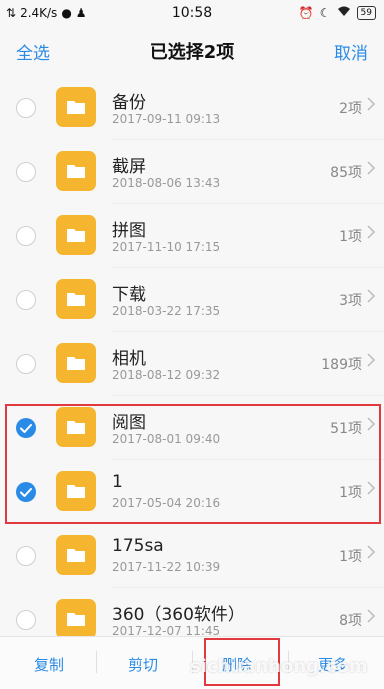  I want to click on folder-name: 175sa, so click(138, 546).